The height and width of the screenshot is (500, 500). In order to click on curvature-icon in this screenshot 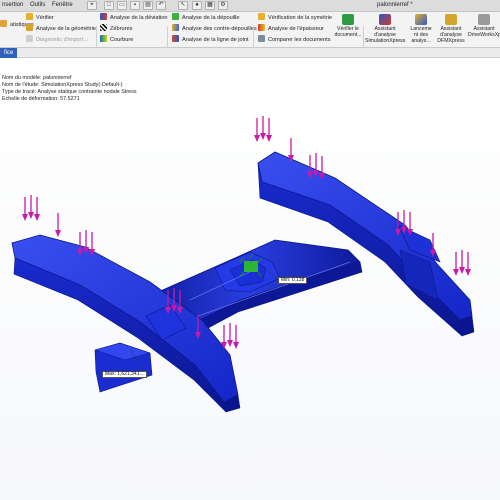, I will do `click(103, 38)`.